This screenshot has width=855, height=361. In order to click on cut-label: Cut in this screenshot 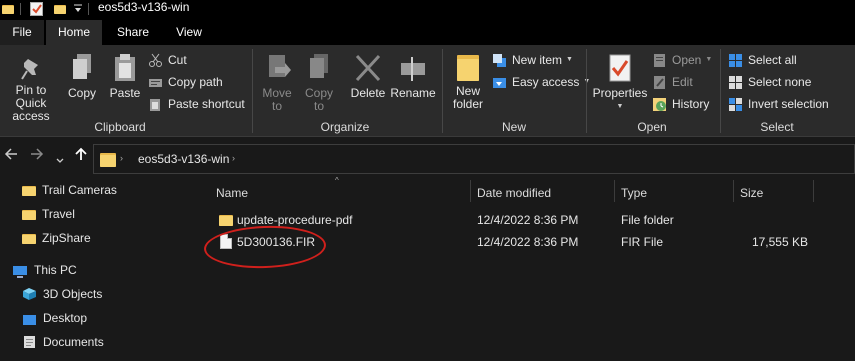, I will do `click(177, 60)`.